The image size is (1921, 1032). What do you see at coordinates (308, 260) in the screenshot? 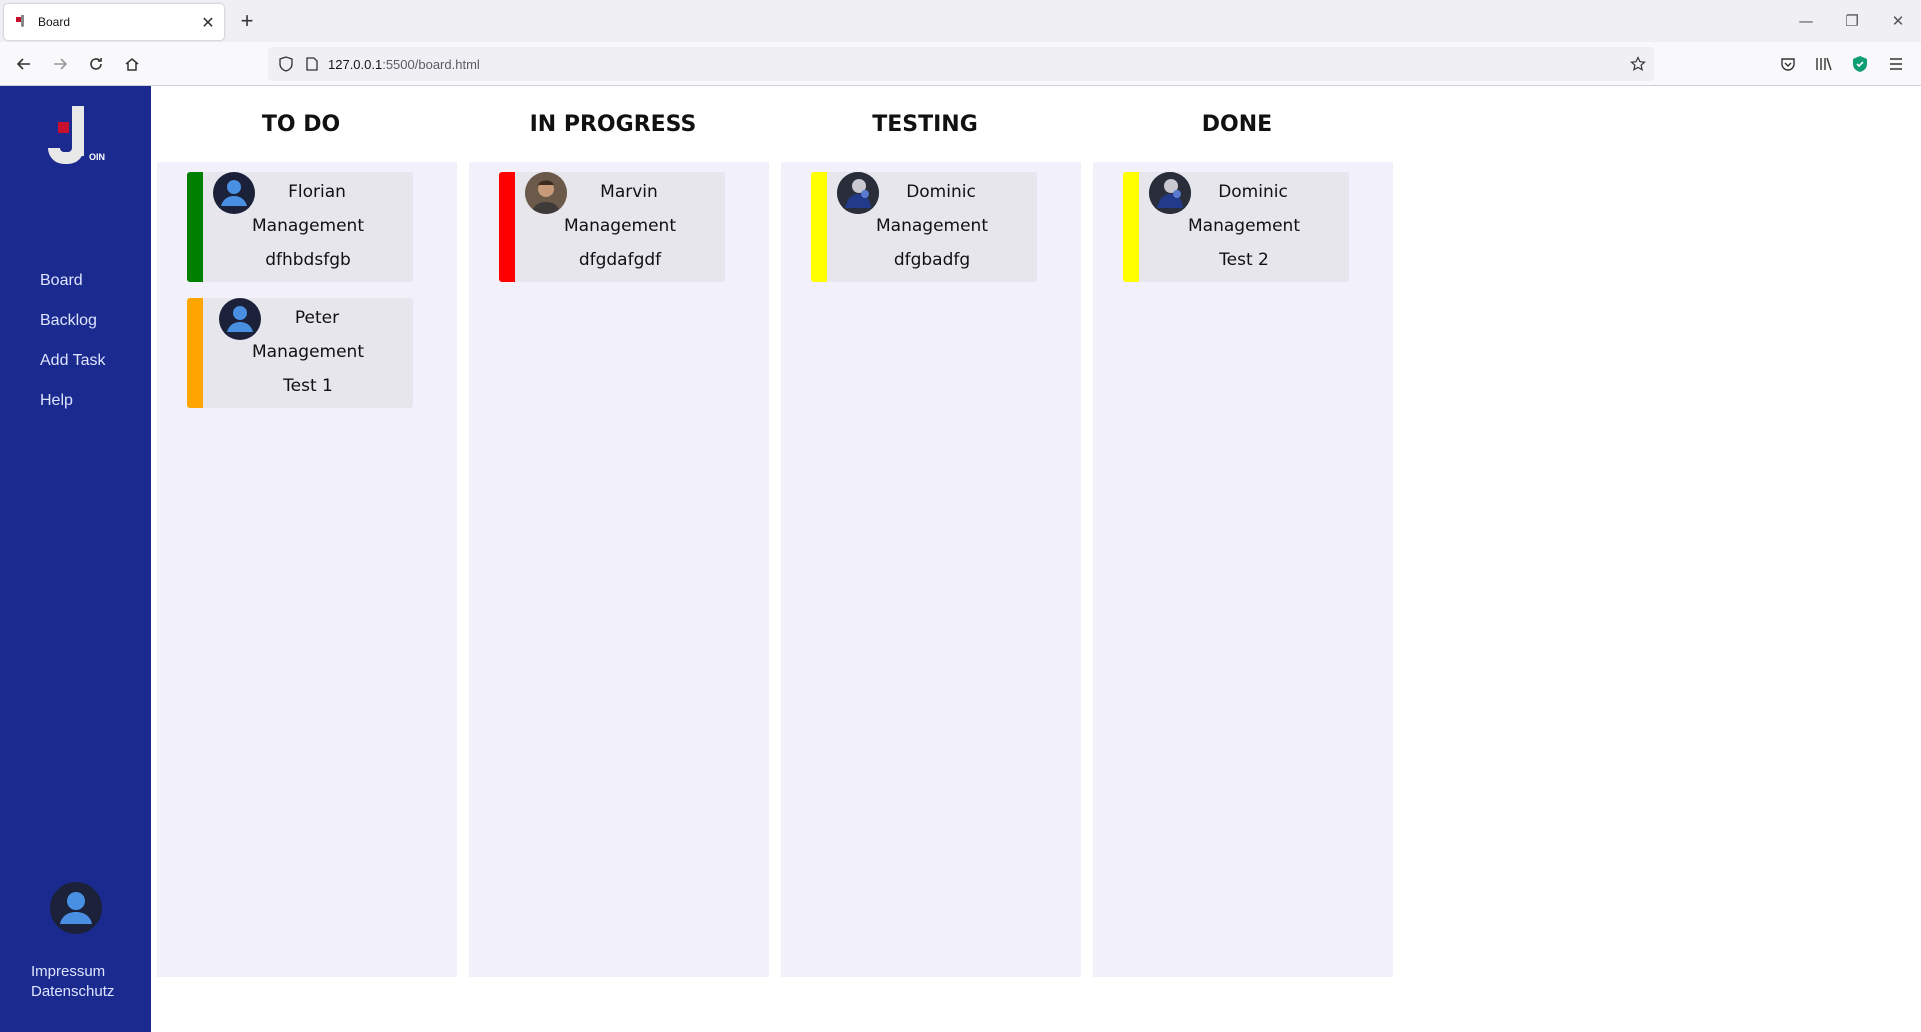
I see `card-title: dfhbdsfgb` at bounding box center [308, 260].